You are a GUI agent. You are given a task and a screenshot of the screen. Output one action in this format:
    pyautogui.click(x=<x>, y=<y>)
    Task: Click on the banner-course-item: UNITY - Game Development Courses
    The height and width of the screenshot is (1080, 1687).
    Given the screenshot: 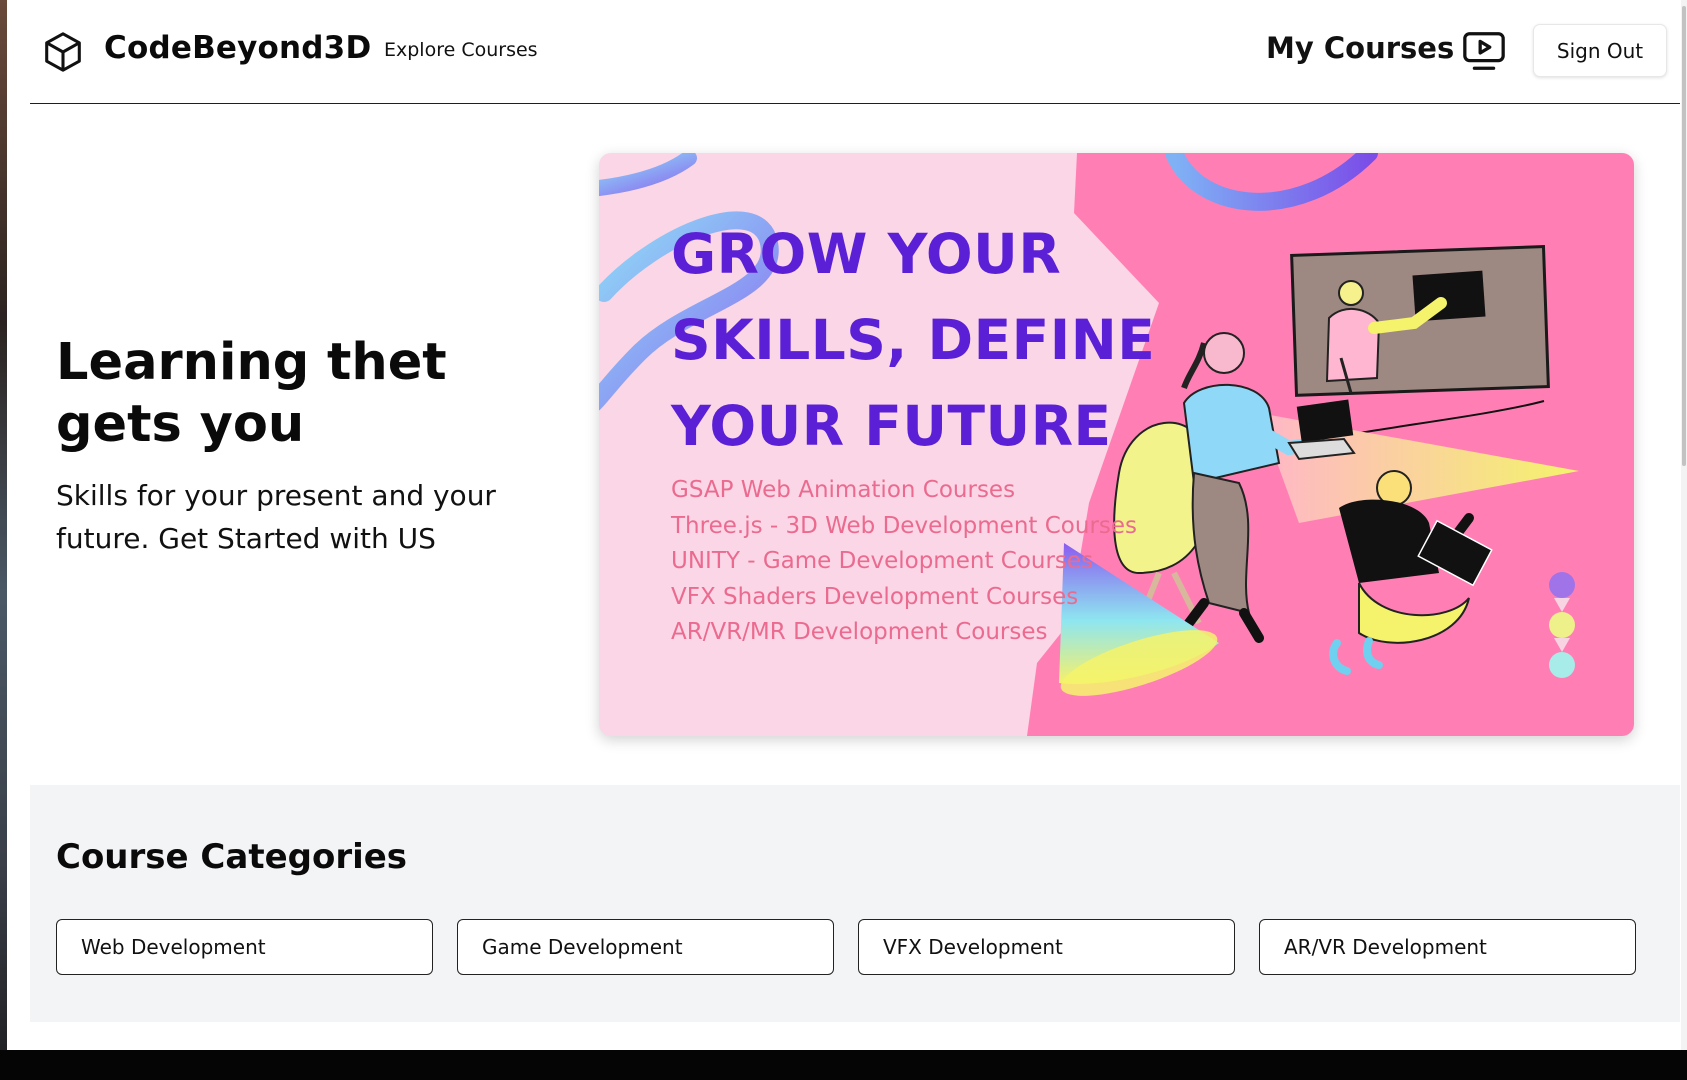 What is the action you would take?
    pyautogui.click(x=882, y=561)
    